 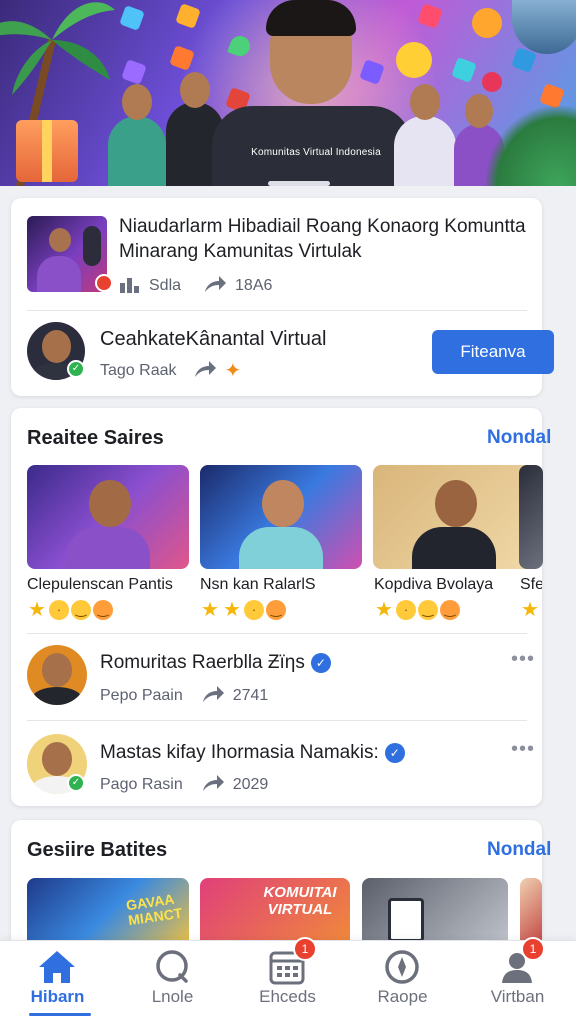 I want to click on event-tile: KOMUITAI VIRTUAL, so click(x=275, y=913).